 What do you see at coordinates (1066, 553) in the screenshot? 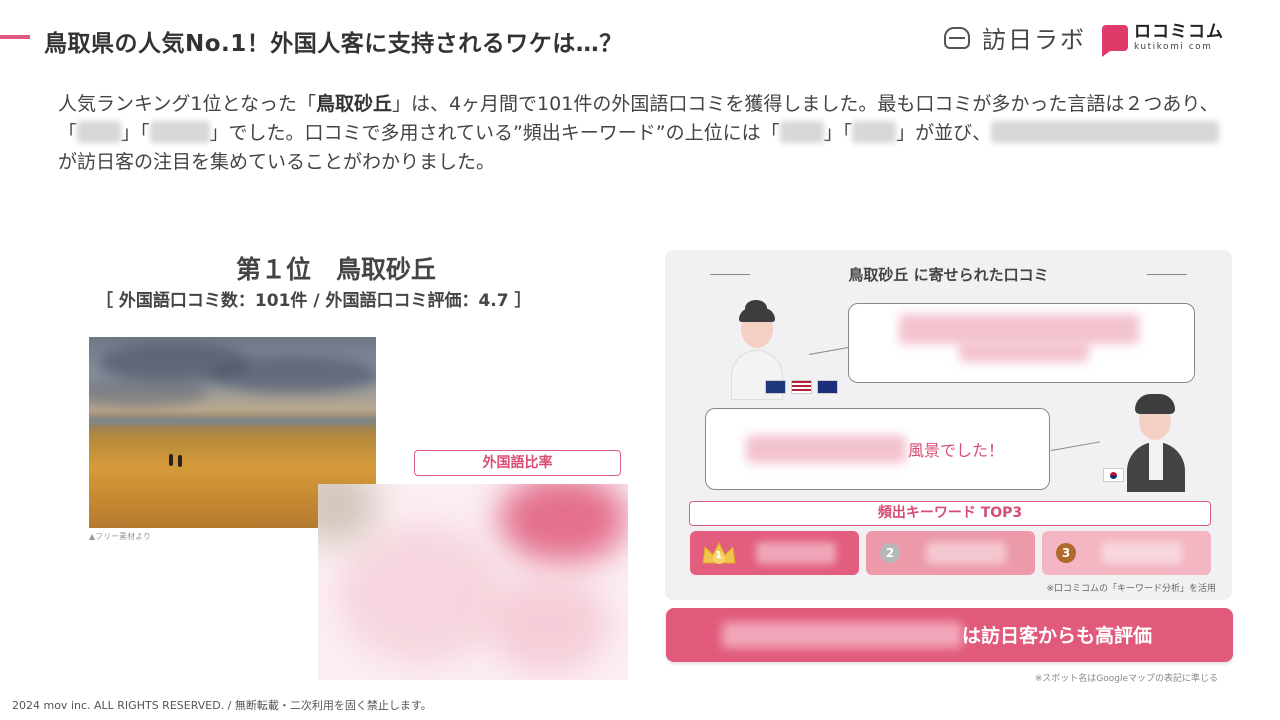
I see `bronze-medal-icon: 3` at bounding box center [1066, 553].